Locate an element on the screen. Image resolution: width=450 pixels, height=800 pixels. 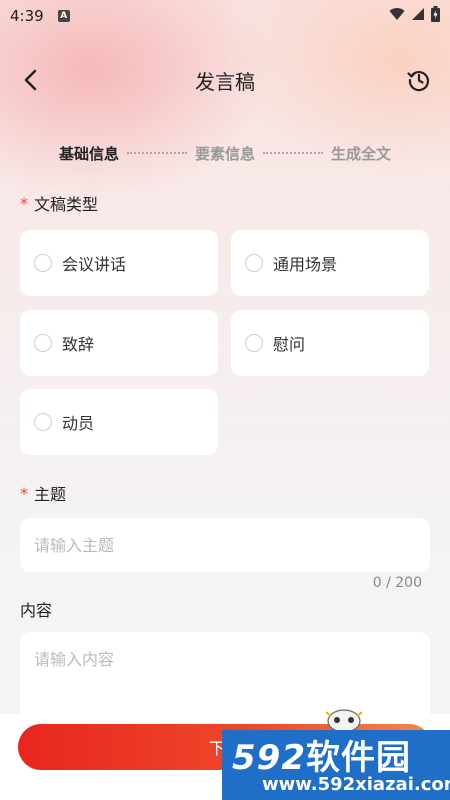
option-general-scene: 通用场景 is located at coordinates (330, 263).